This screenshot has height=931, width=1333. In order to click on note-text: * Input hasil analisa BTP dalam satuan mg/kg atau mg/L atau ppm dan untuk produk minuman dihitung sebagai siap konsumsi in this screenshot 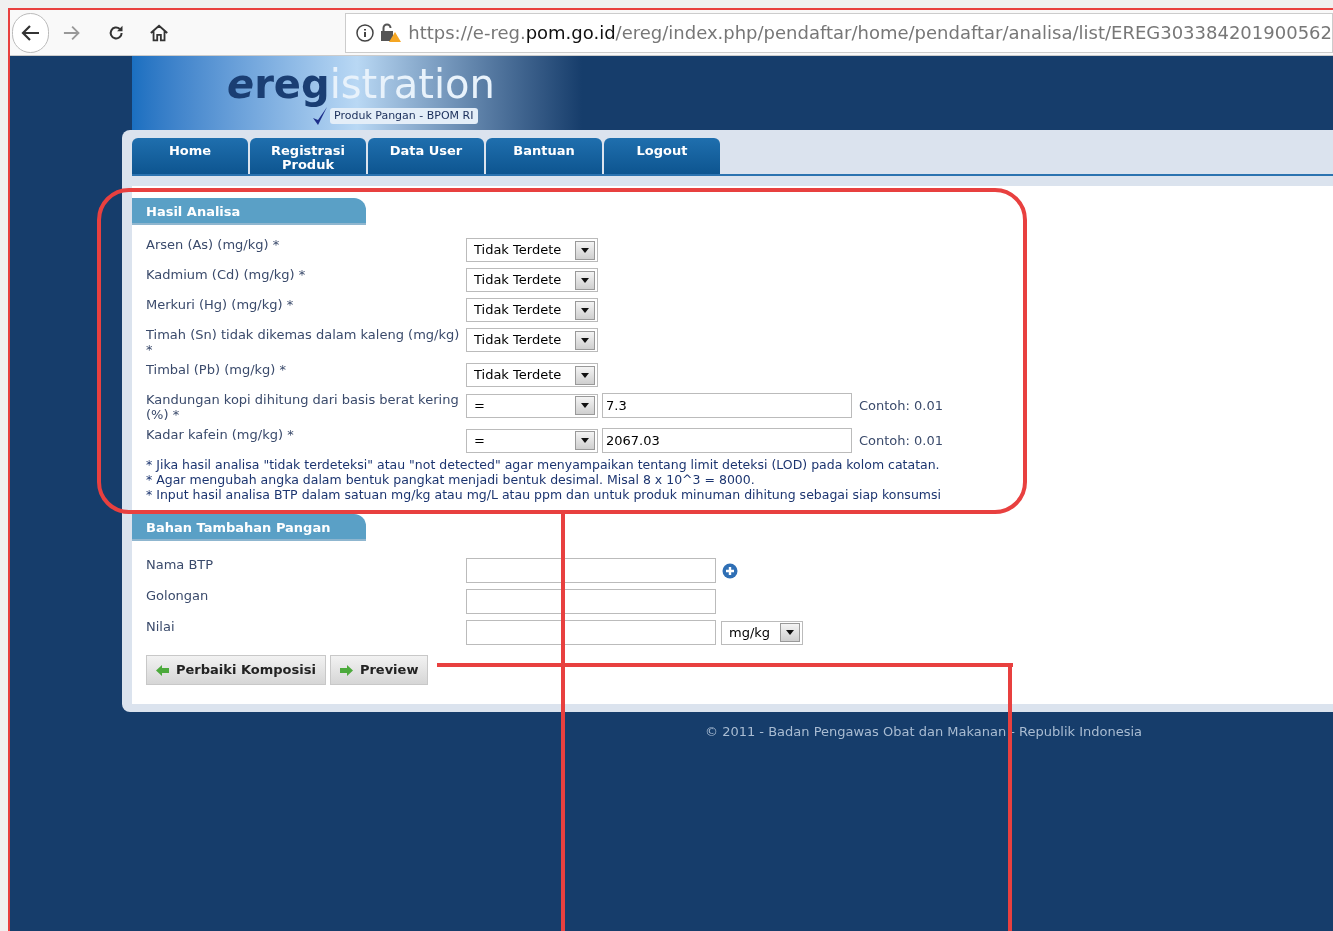, I will do `click(544, 494)`.